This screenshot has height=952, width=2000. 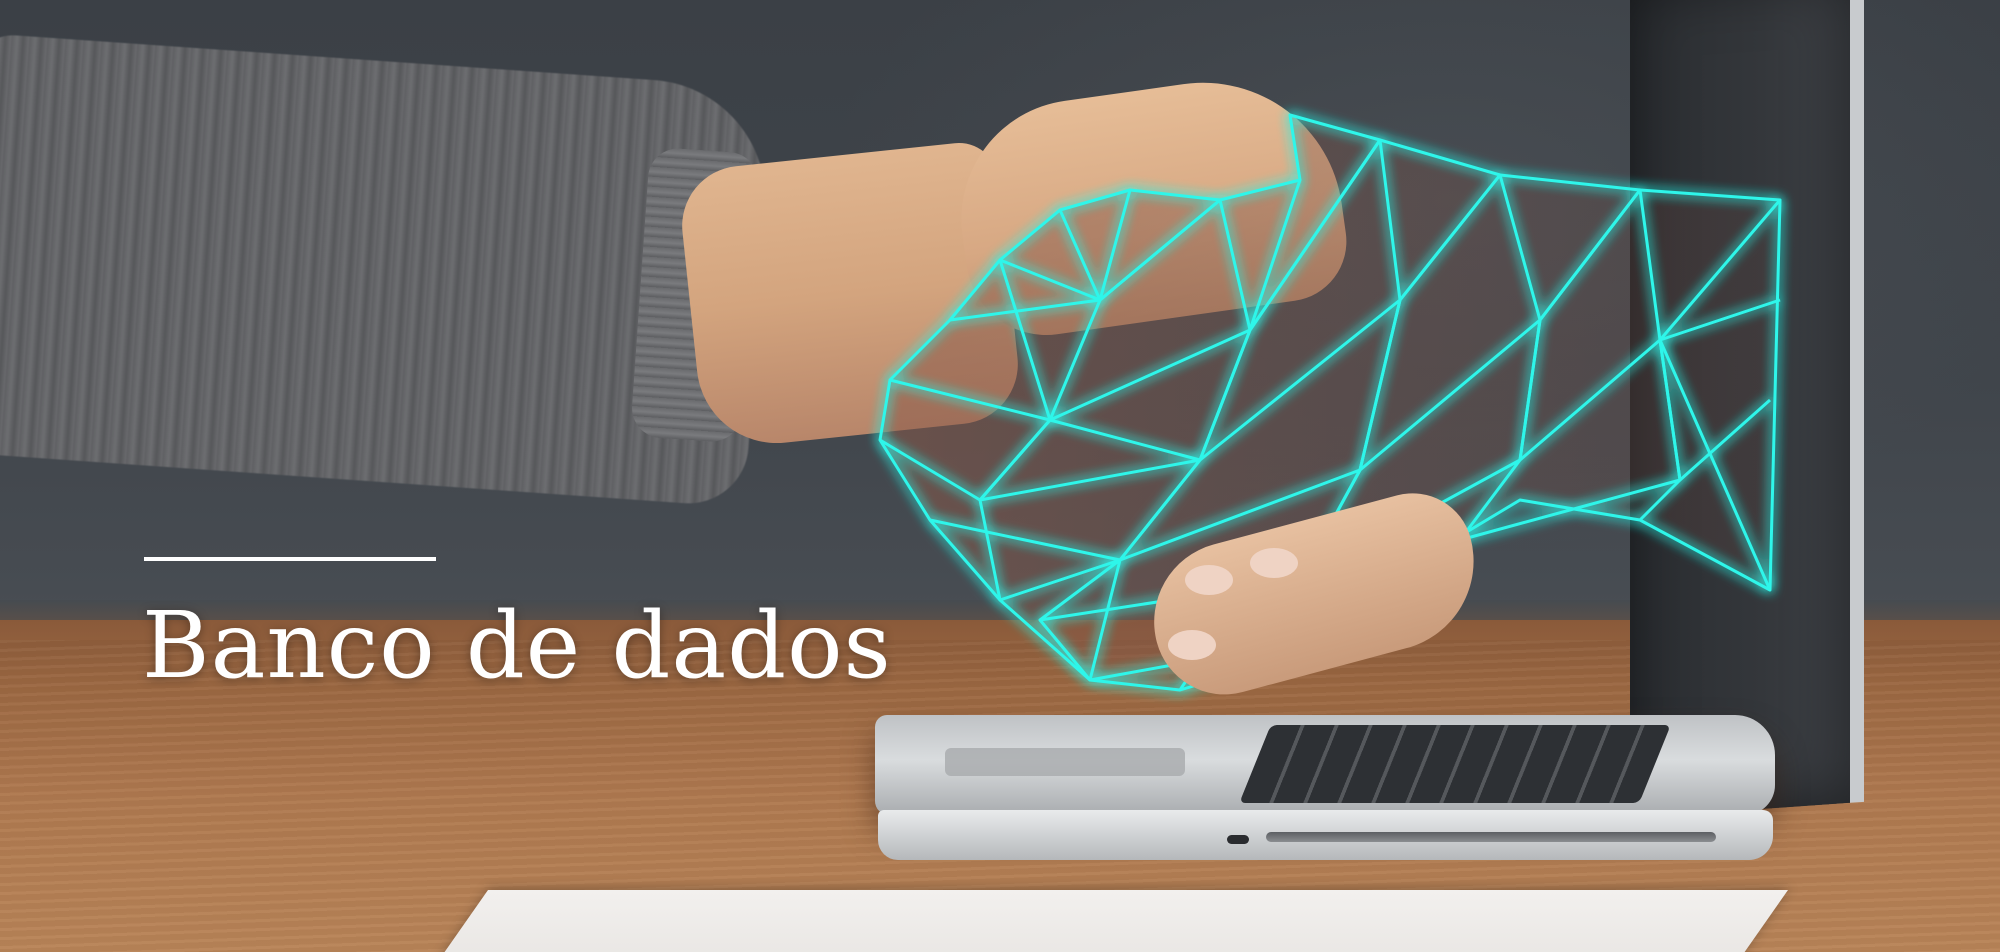 I want to click on banner-title: Banco de dados, so click(x=517, y=645).